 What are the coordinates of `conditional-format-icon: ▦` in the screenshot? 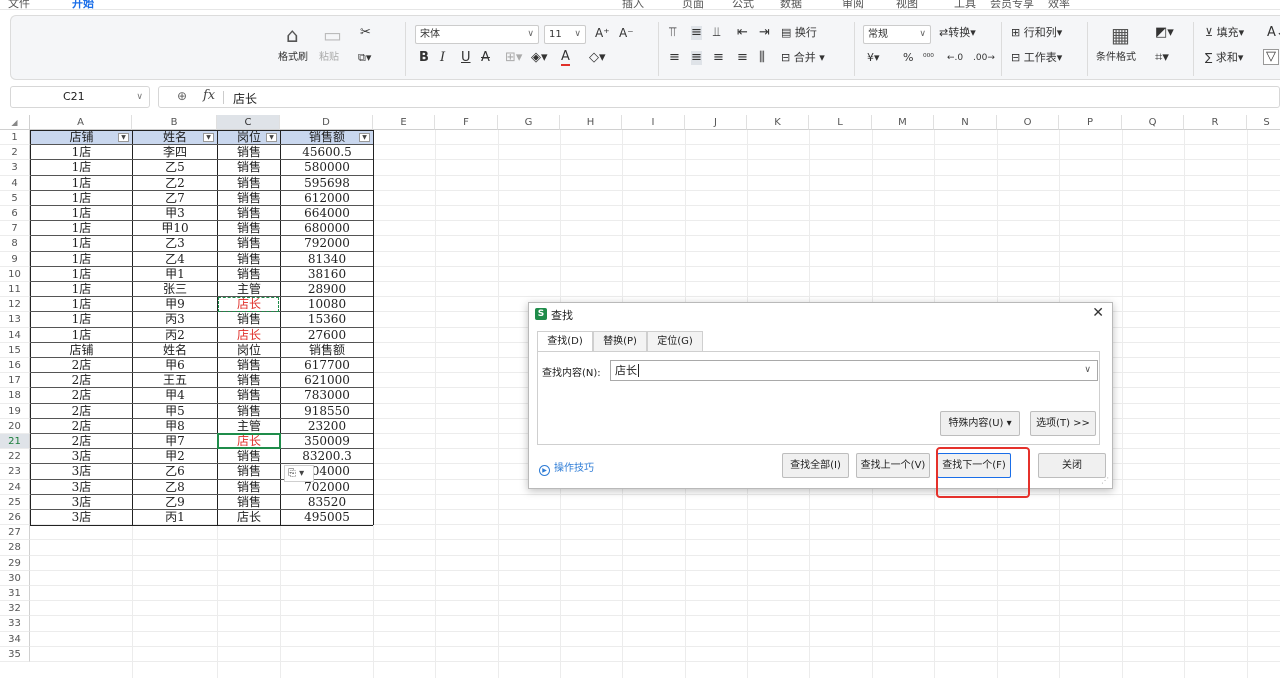 It's located at (1120, 35).